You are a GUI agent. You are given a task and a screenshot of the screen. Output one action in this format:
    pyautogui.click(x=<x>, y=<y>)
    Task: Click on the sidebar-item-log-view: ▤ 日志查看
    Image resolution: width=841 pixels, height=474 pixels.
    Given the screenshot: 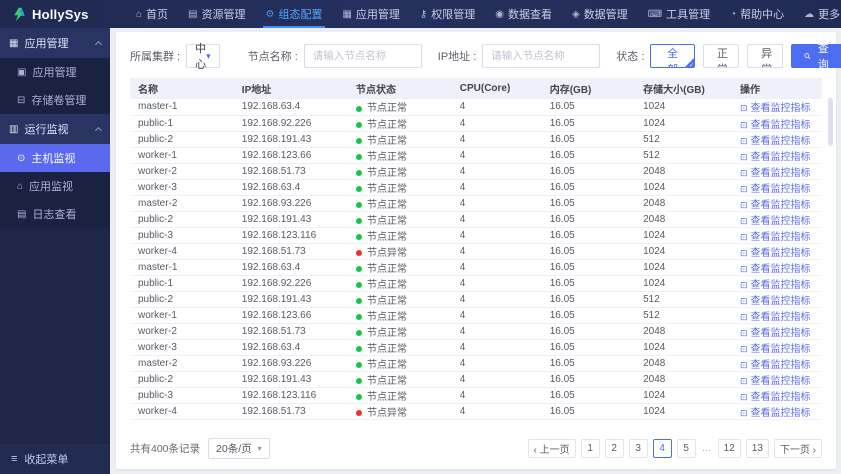 What is the action you would take?
    pyautogui.click(x=55, y=214)
    